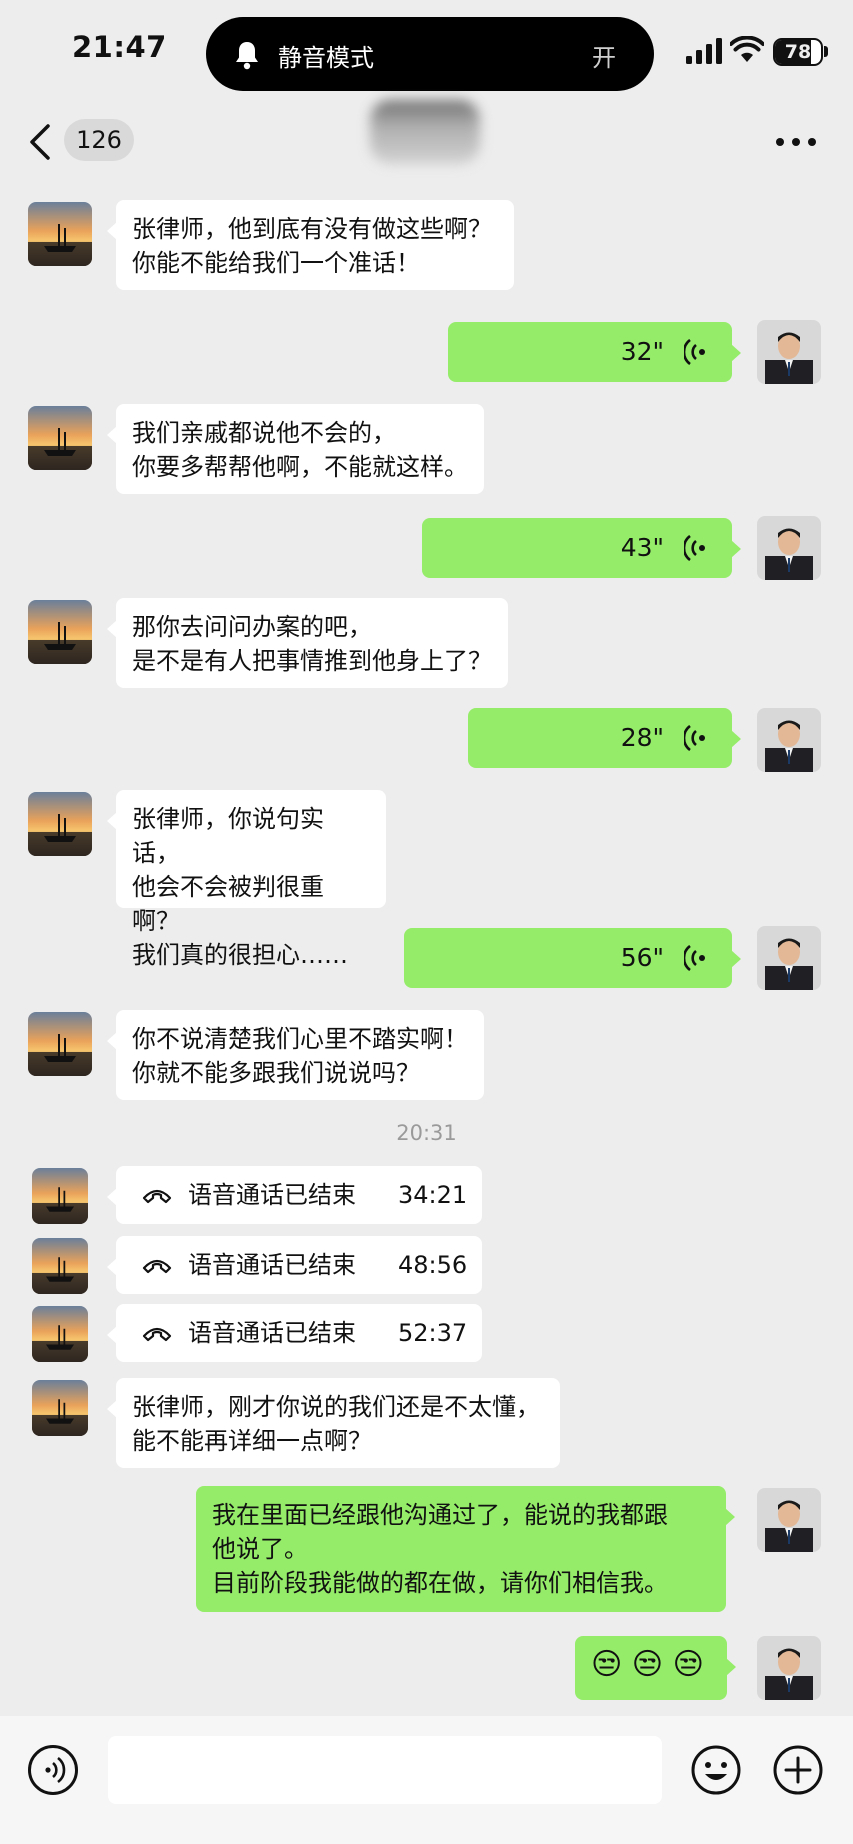 The image size is (853, 1844). I want to click on voice-message-bubble: 28", so click(604, 738).